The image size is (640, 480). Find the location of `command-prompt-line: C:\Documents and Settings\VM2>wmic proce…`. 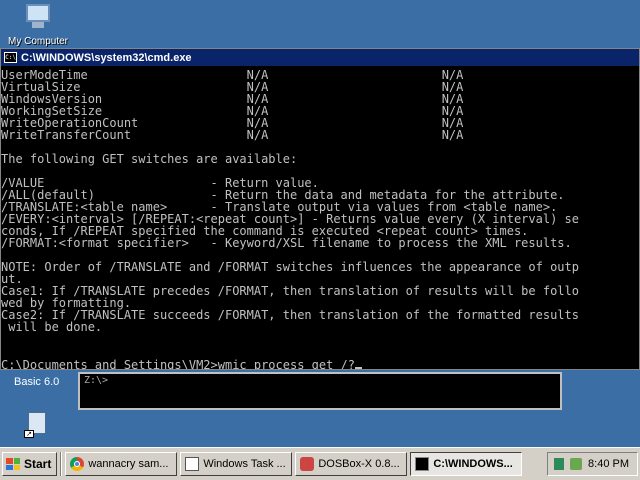

command-prompt-line: C:\Documents and Settings\VM2>wmic proce… is located at coordinates (320, 363).